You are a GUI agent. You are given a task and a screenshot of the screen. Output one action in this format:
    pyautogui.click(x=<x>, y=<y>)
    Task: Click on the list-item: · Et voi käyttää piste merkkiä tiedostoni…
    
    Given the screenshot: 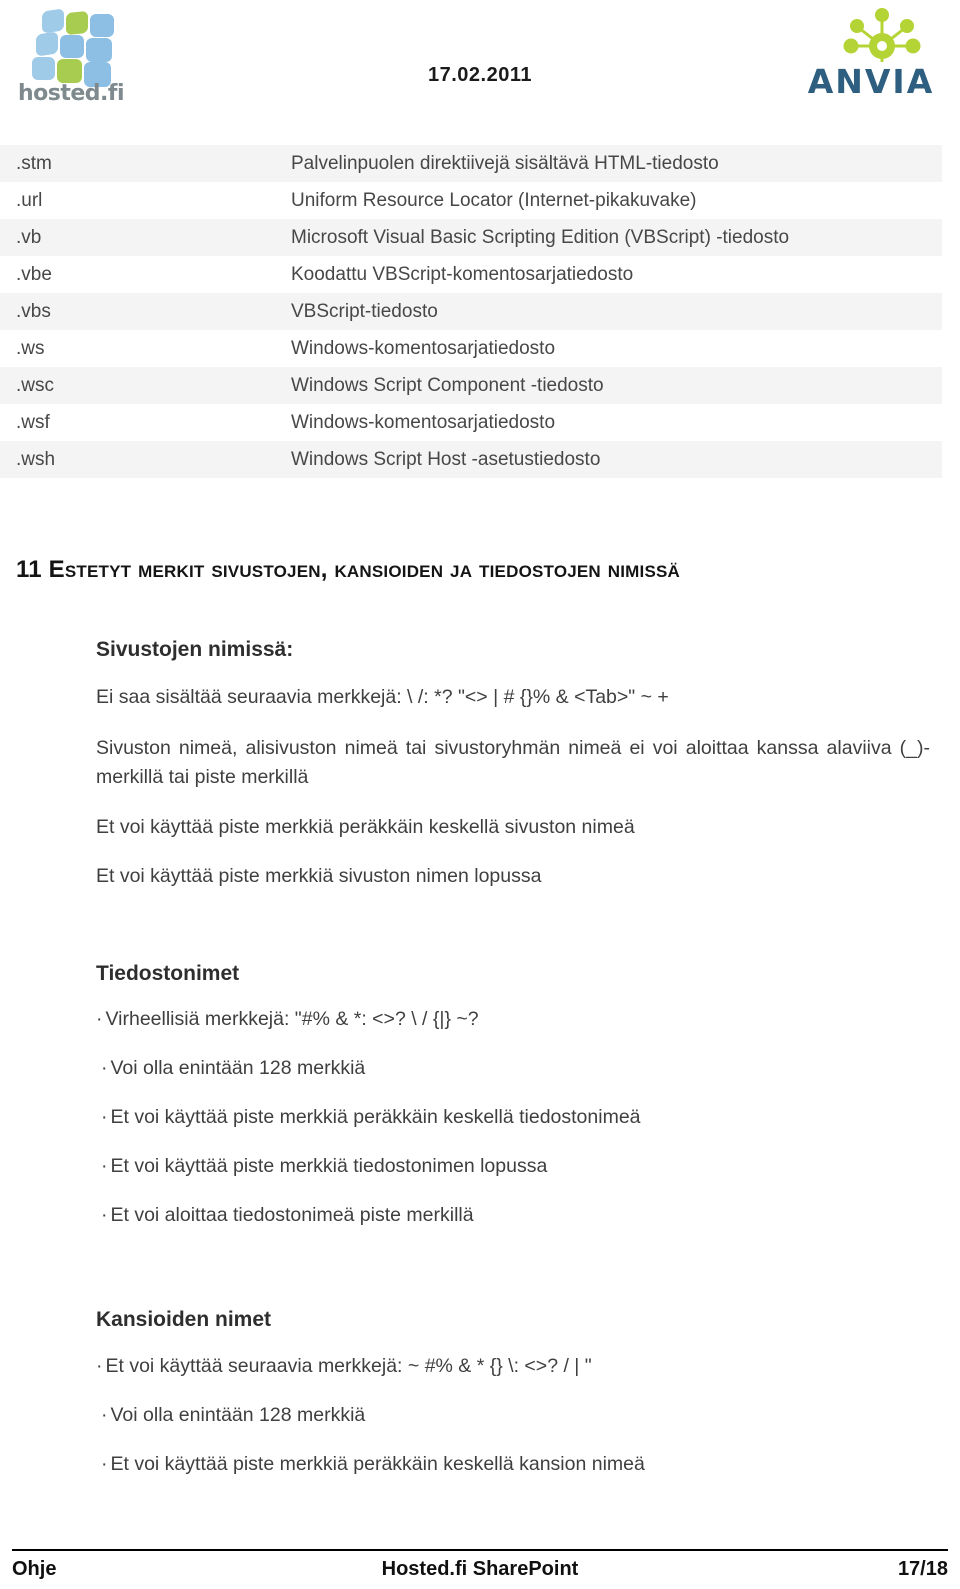 What is the action you would take?
    pyautogui.click(x=324, y=1166)
    